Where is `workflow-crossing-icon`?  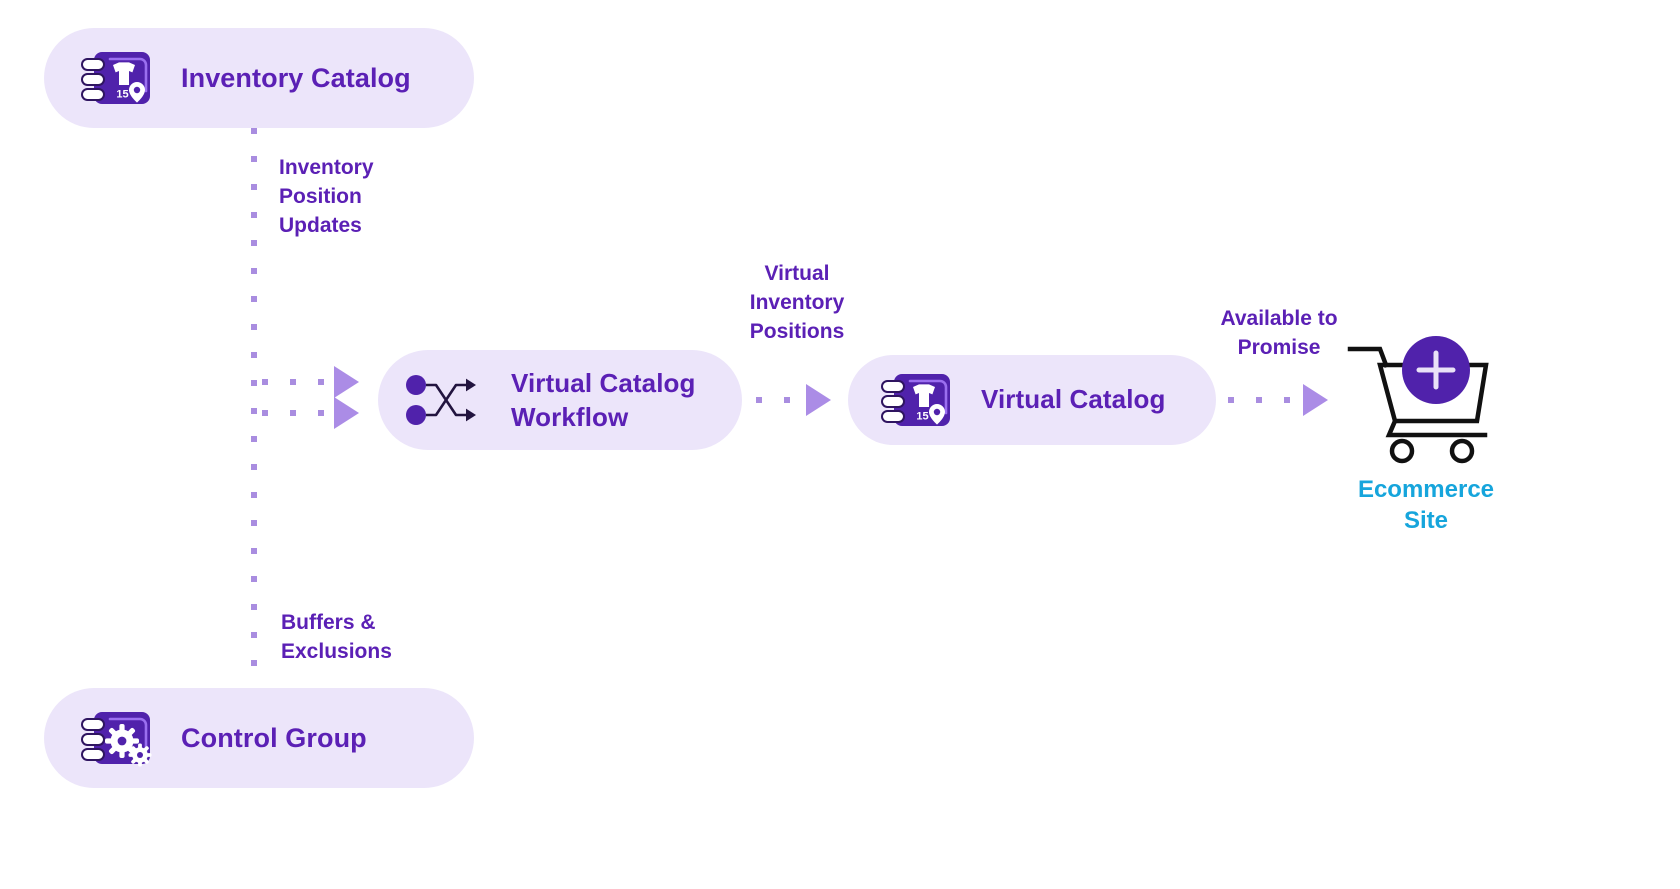 workflow-crossing-icon is located at coordinates (441, 400).